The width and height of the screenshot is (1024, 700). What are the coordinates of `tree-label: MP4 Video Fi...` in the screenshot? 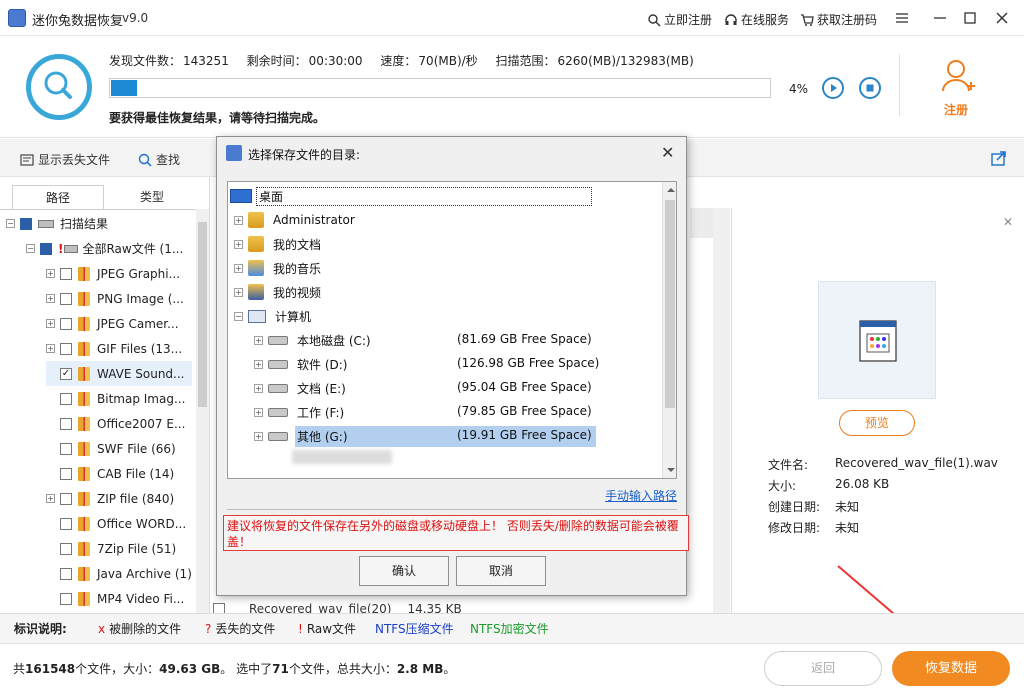 It's located at (141, 598).